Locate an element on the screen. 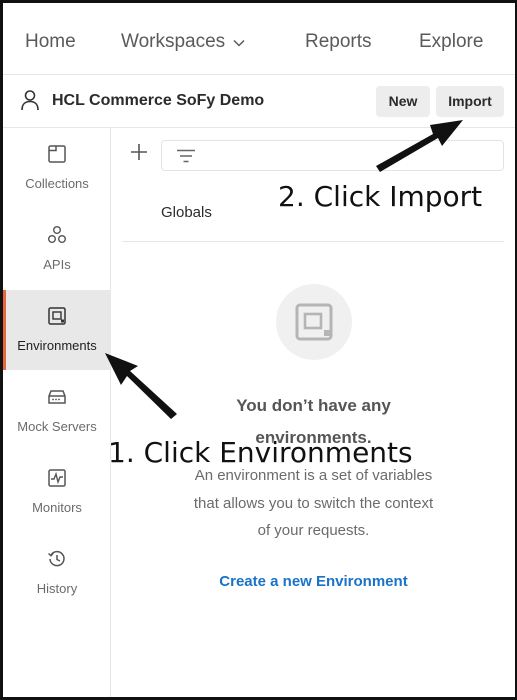 This screenshot has height=700, width=517. sidebar-item-label: History is located at coordinates (57, 588).